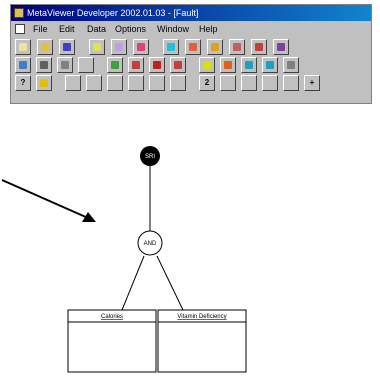 The width and height of the screenshot is (380, 378). What do you see at coordinates (45, 199) in the screenshot?
I see `pointer-arrow-line` at bounding box center [45, 199].